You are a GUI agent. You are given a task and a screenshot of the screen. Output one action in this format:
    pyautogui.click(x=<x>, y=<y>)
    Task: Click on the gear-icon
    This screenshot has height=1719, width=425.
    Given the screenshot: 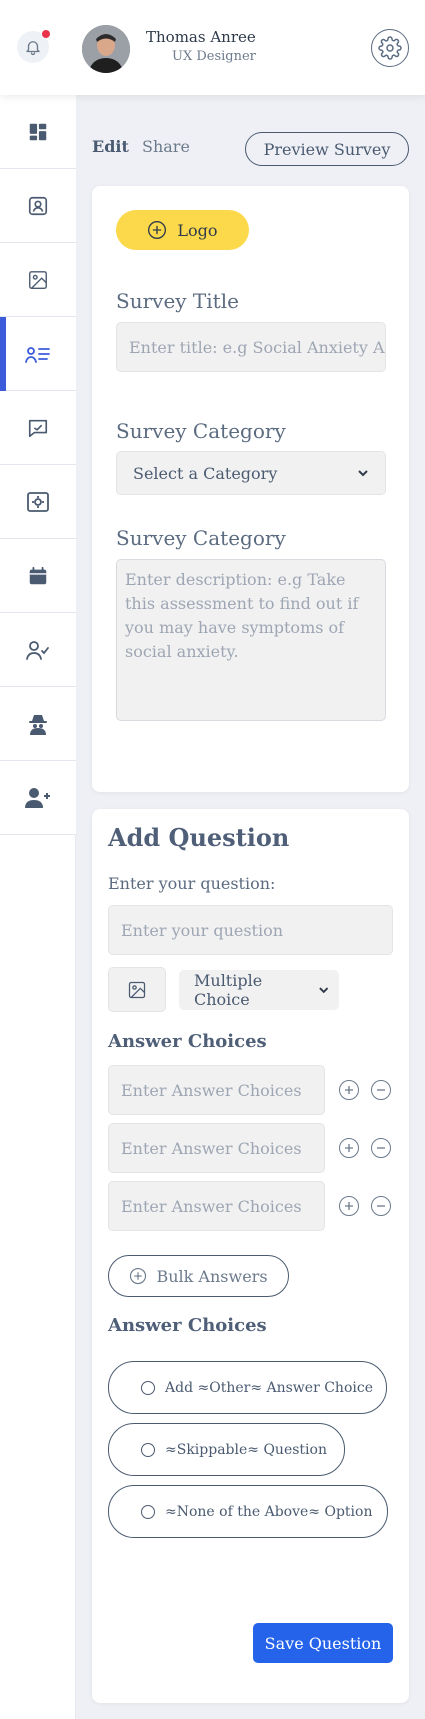 What is the action you would take?
    pyautogui.click(x=390, y=48)
    